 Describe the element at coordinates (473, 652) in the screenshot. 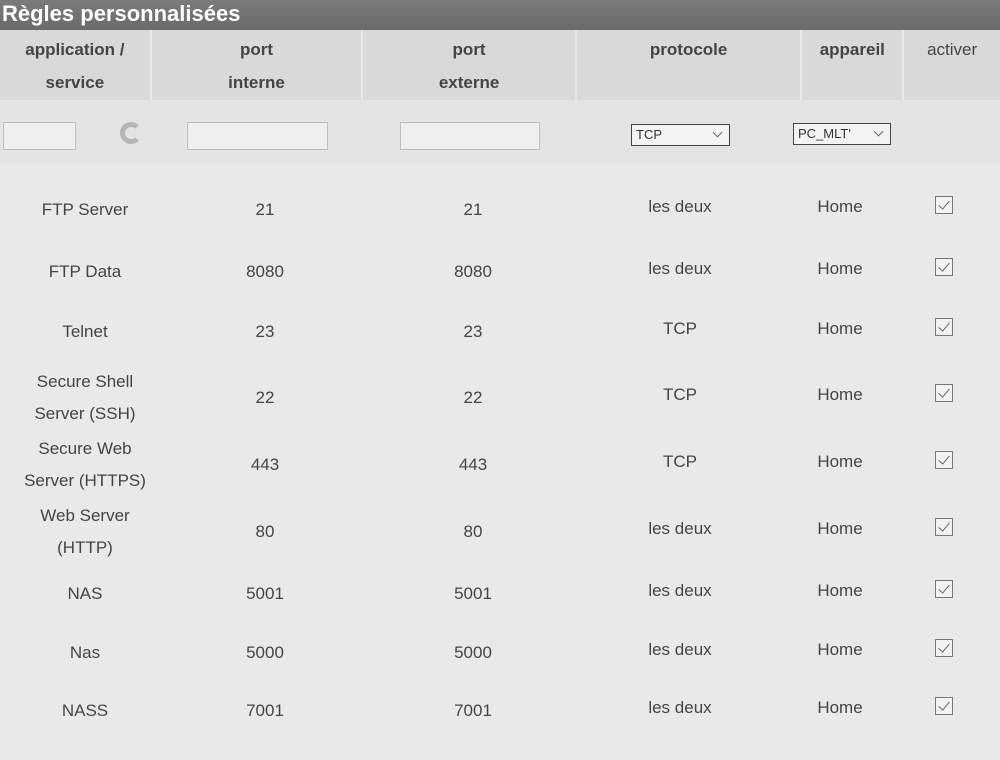

I see `rule-port-external: 5000` at that location.